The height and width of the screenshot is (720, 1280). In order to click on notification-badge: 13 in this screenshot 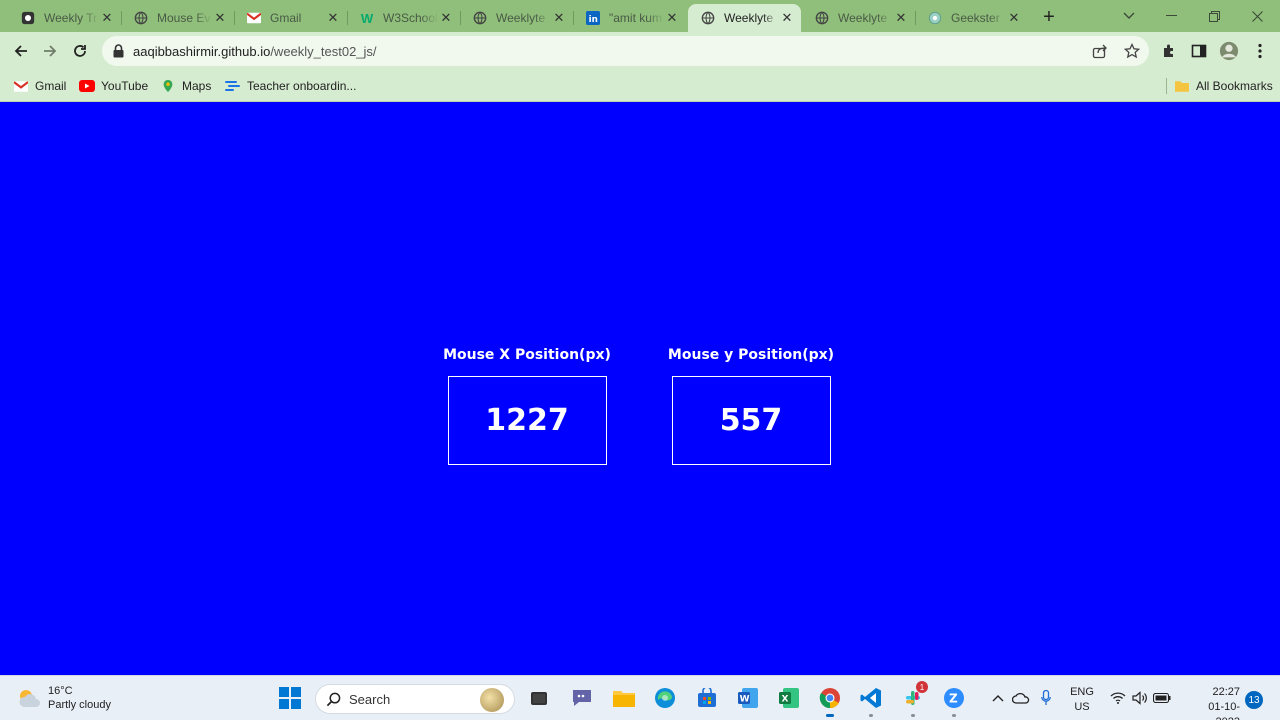, I will do `click(1254, 700)`.